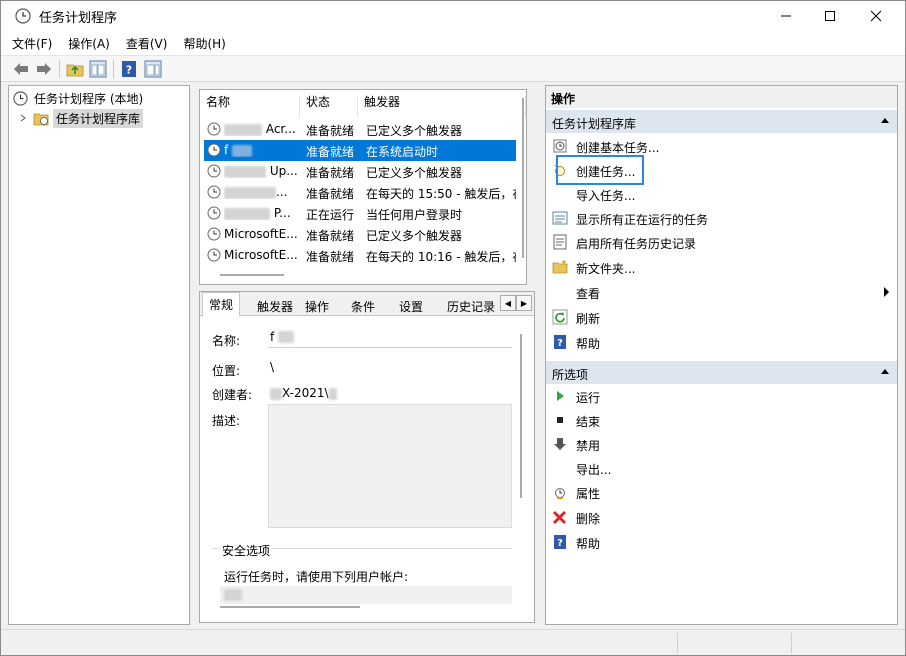 This screenshot has height=656, width=906. Describe the element at coordinates (204, 43) in the screenshot. I see `menu-help: 帮助(H)` at that location.